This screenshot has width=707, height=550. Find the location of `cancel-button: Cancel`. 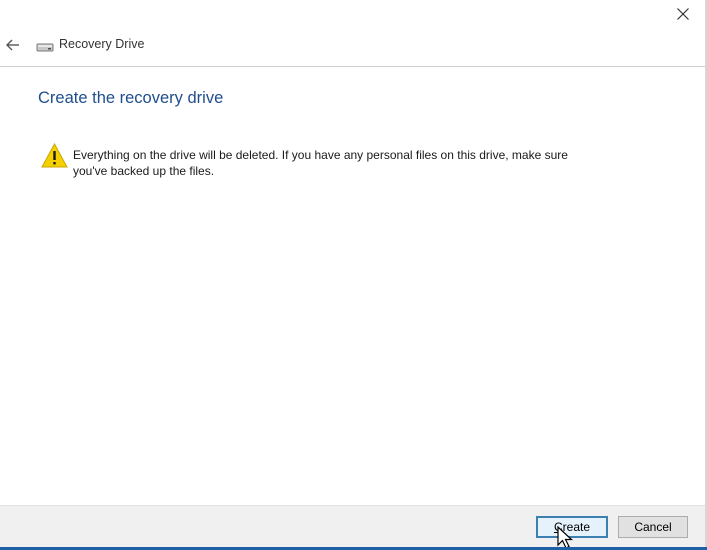

cancel-button: Cancel is located at coordinates (653, 527).